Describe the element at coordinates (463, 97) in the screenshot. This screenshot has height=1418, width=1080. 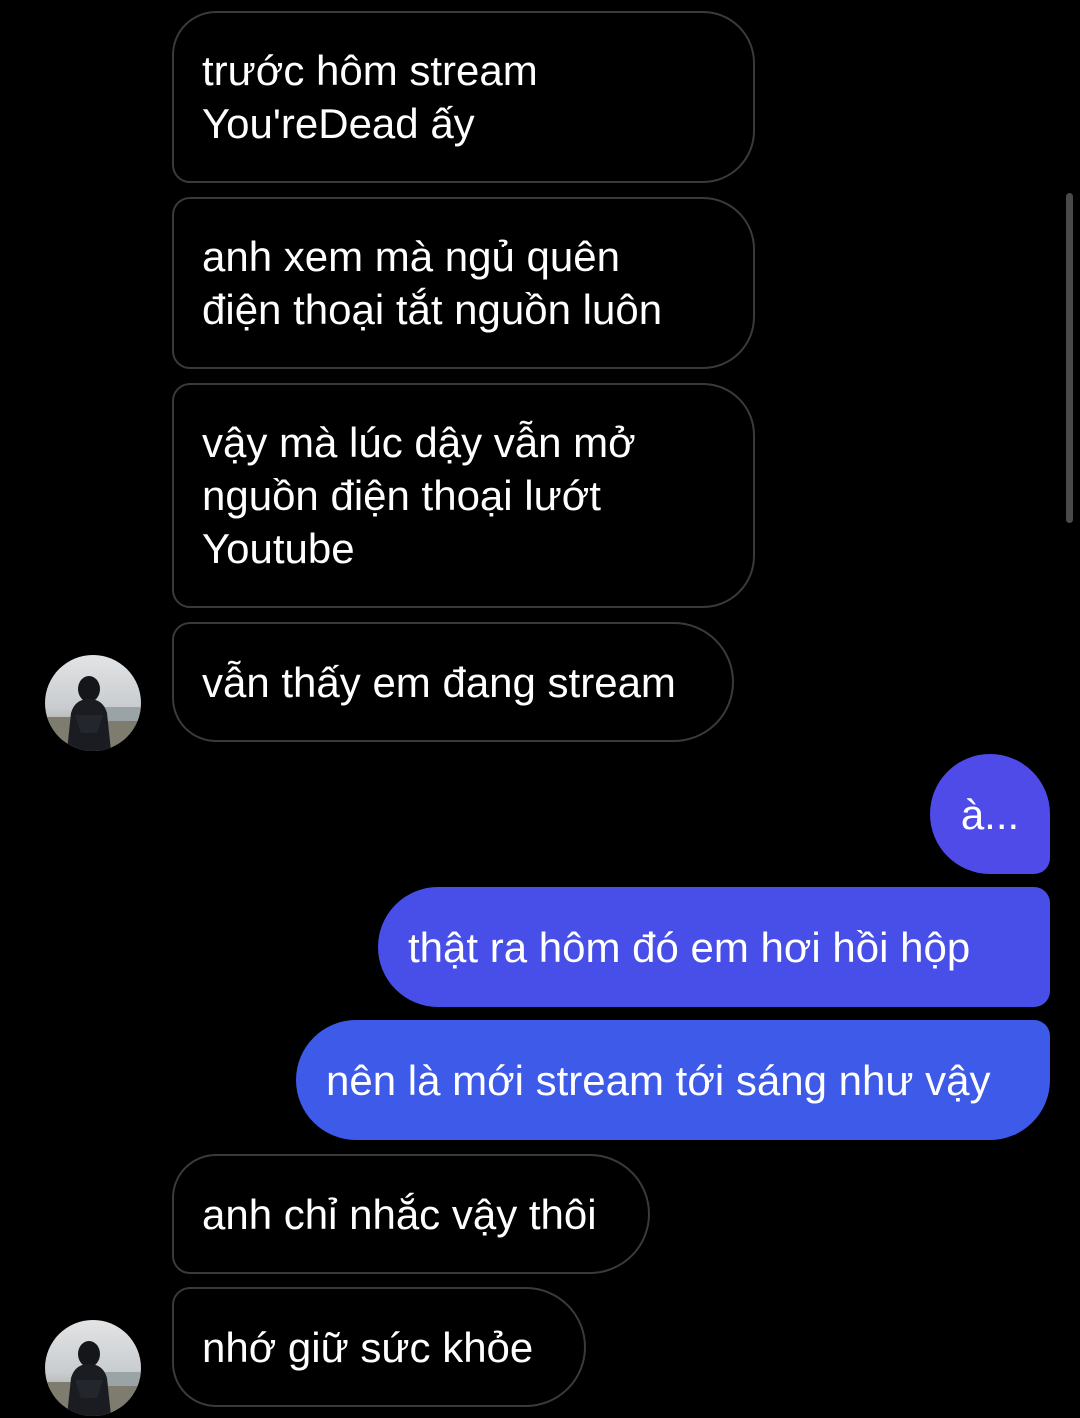
I see `received-message: trước hôm stream You'reDead ấy` at that location.